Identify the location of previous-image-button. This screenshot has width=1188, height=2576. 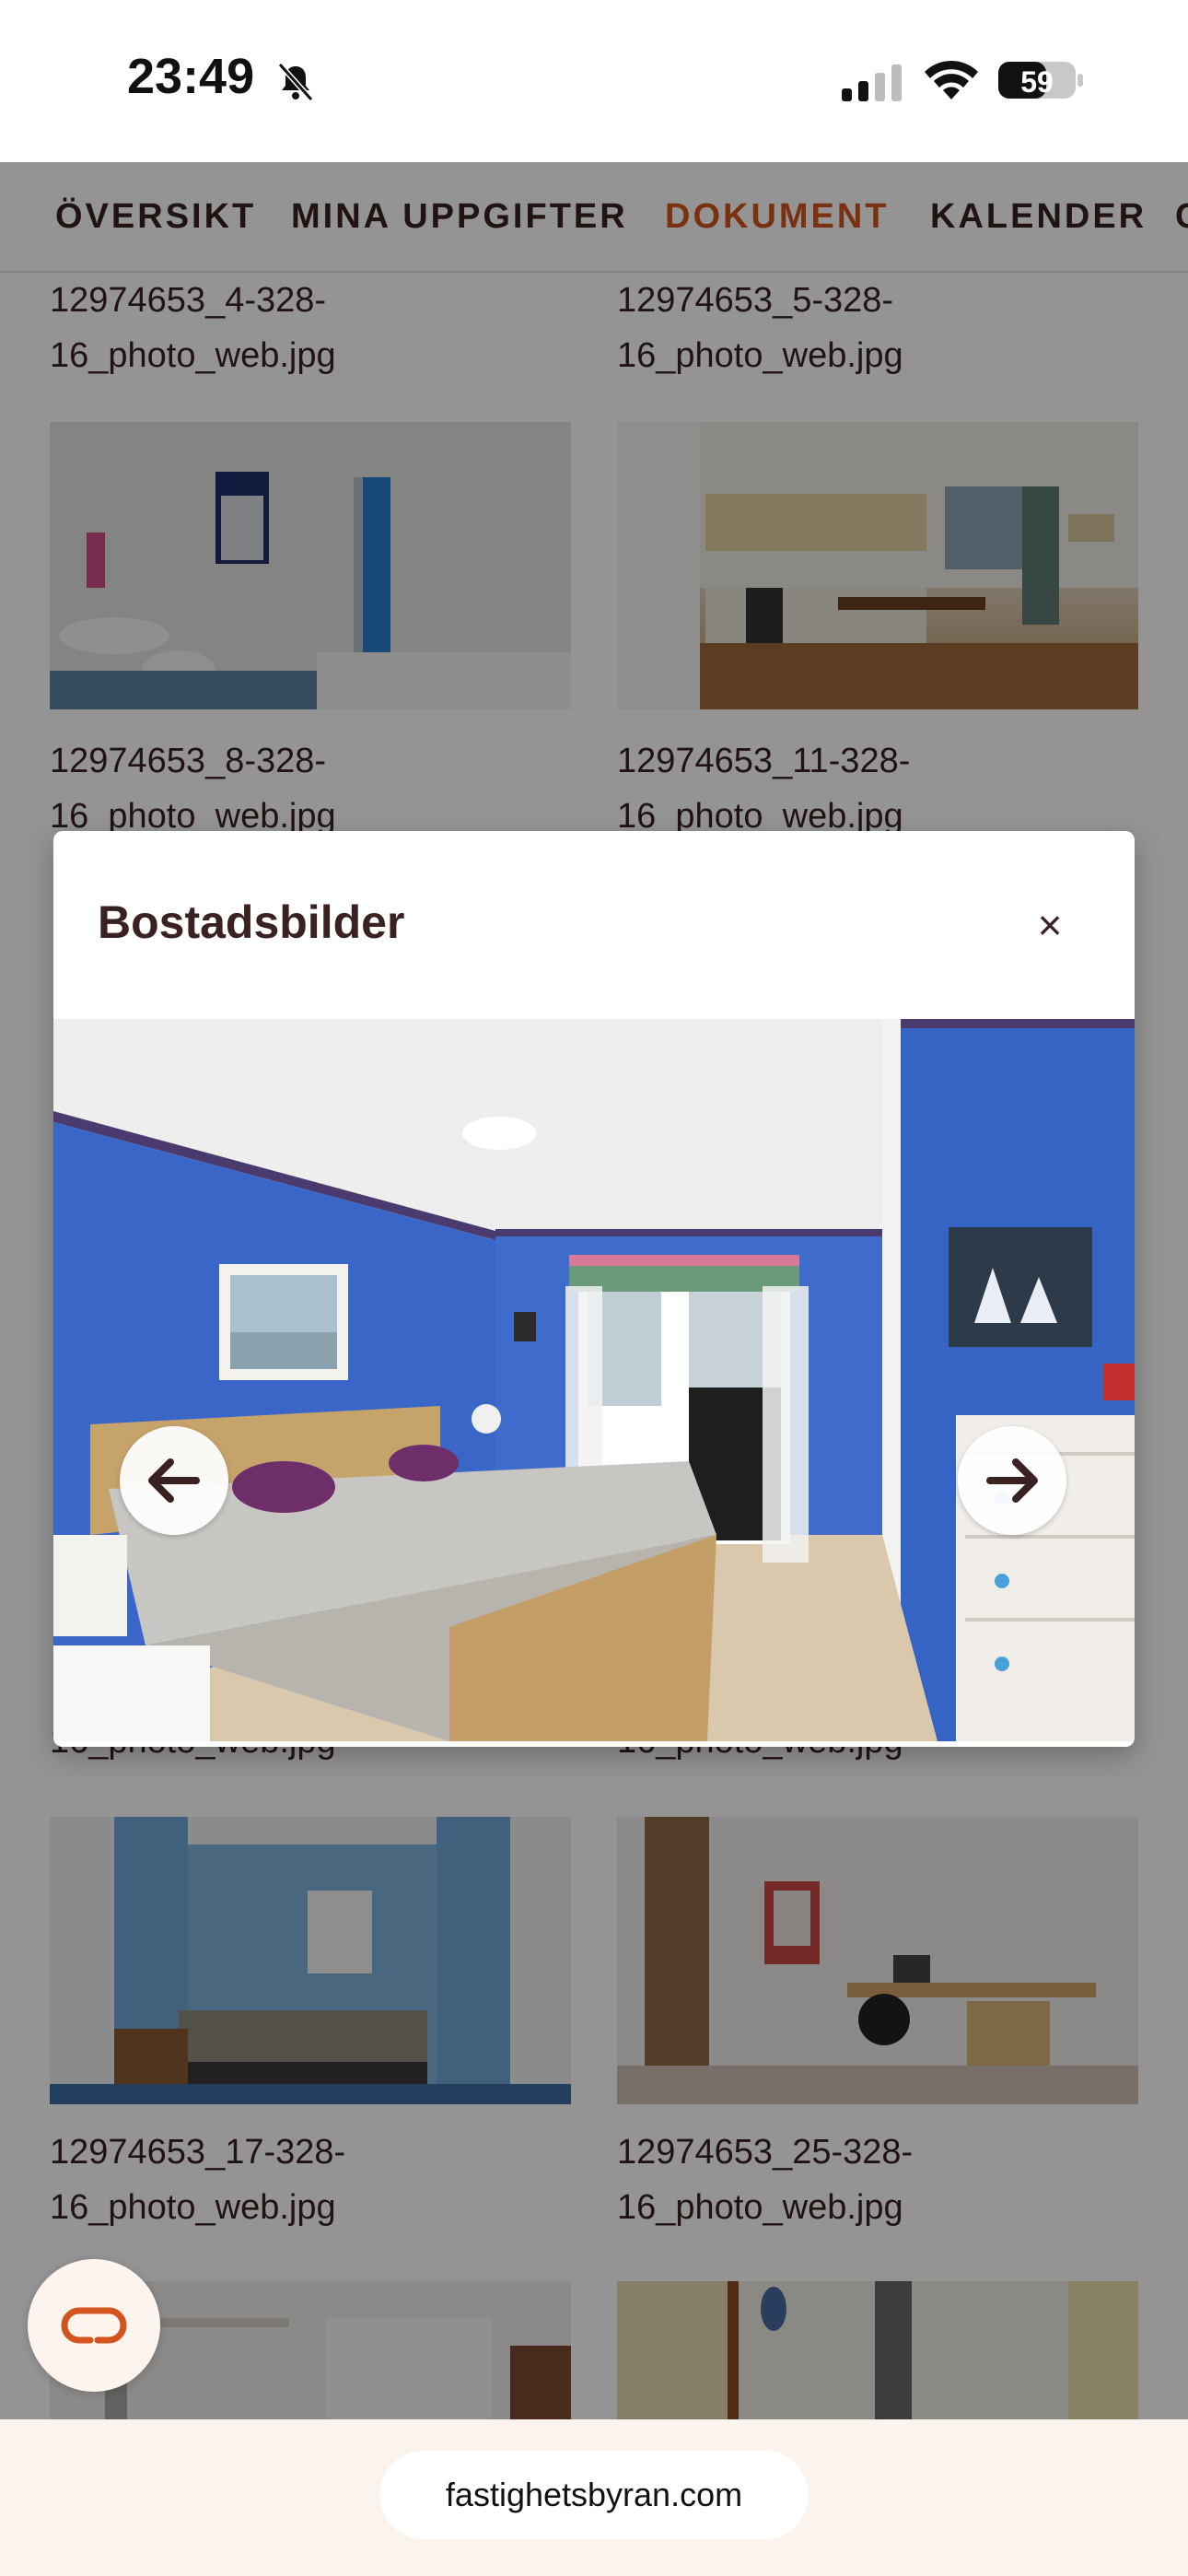
(174, 1480).